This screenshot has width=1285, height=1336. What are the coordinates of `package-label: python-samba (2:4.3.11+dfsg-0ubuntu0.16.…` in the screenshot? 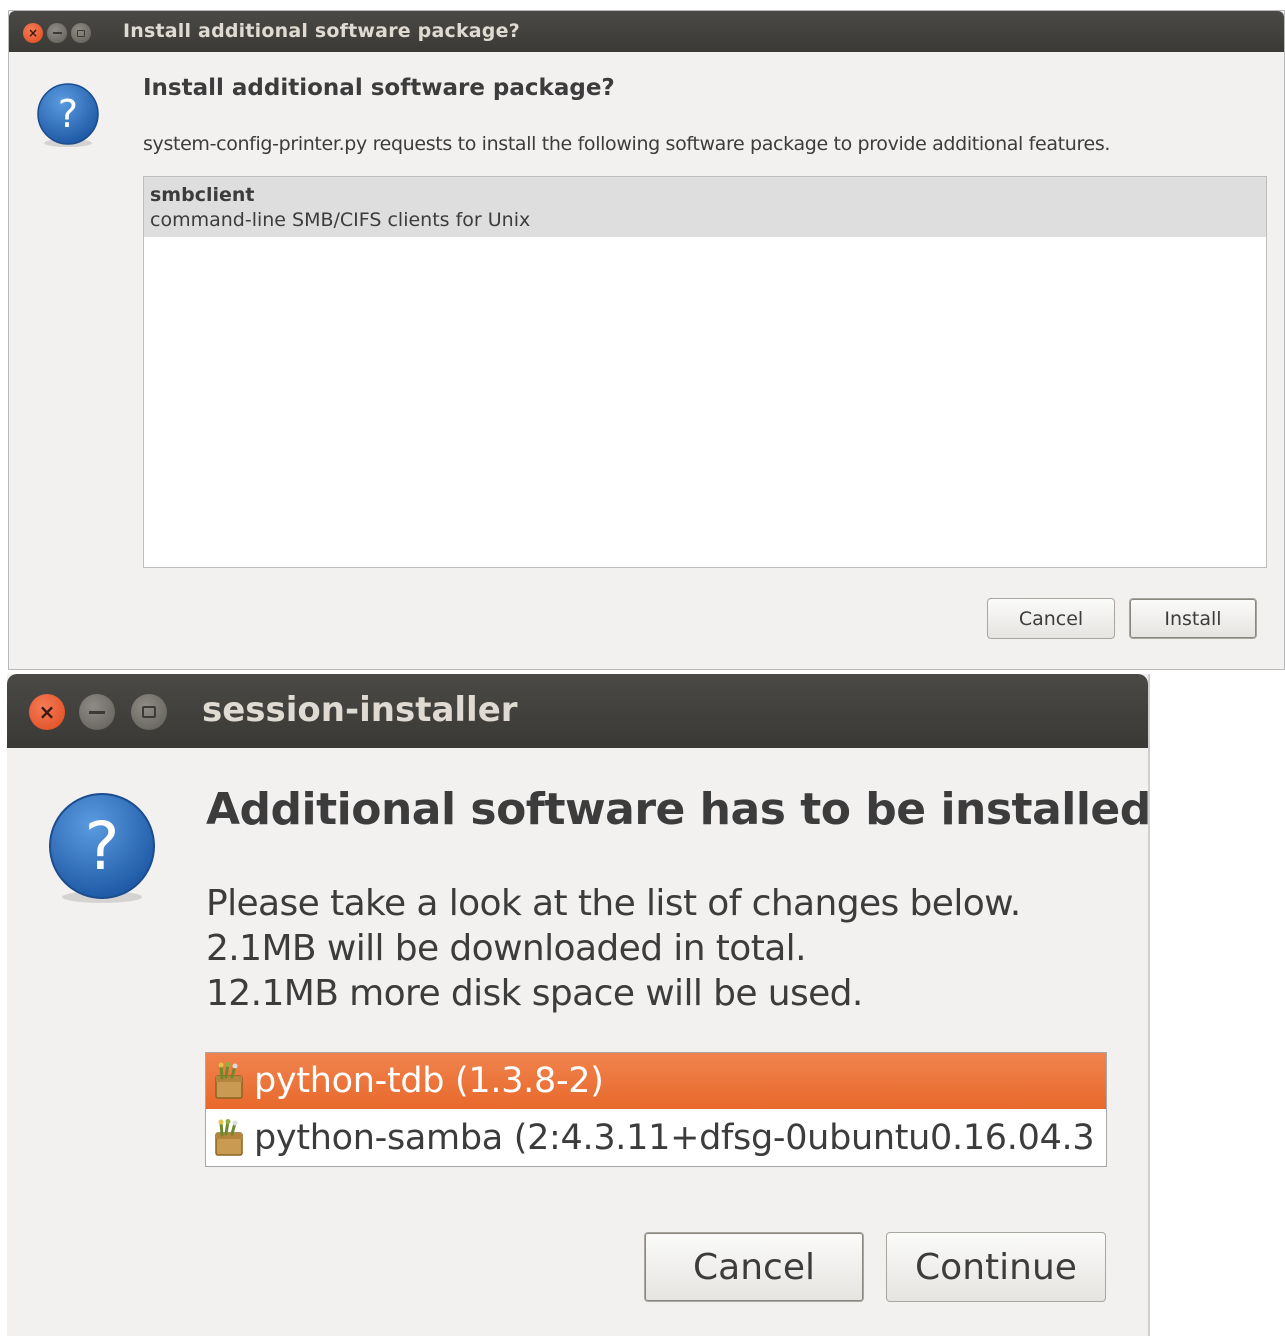 It's located at (674, 1138).